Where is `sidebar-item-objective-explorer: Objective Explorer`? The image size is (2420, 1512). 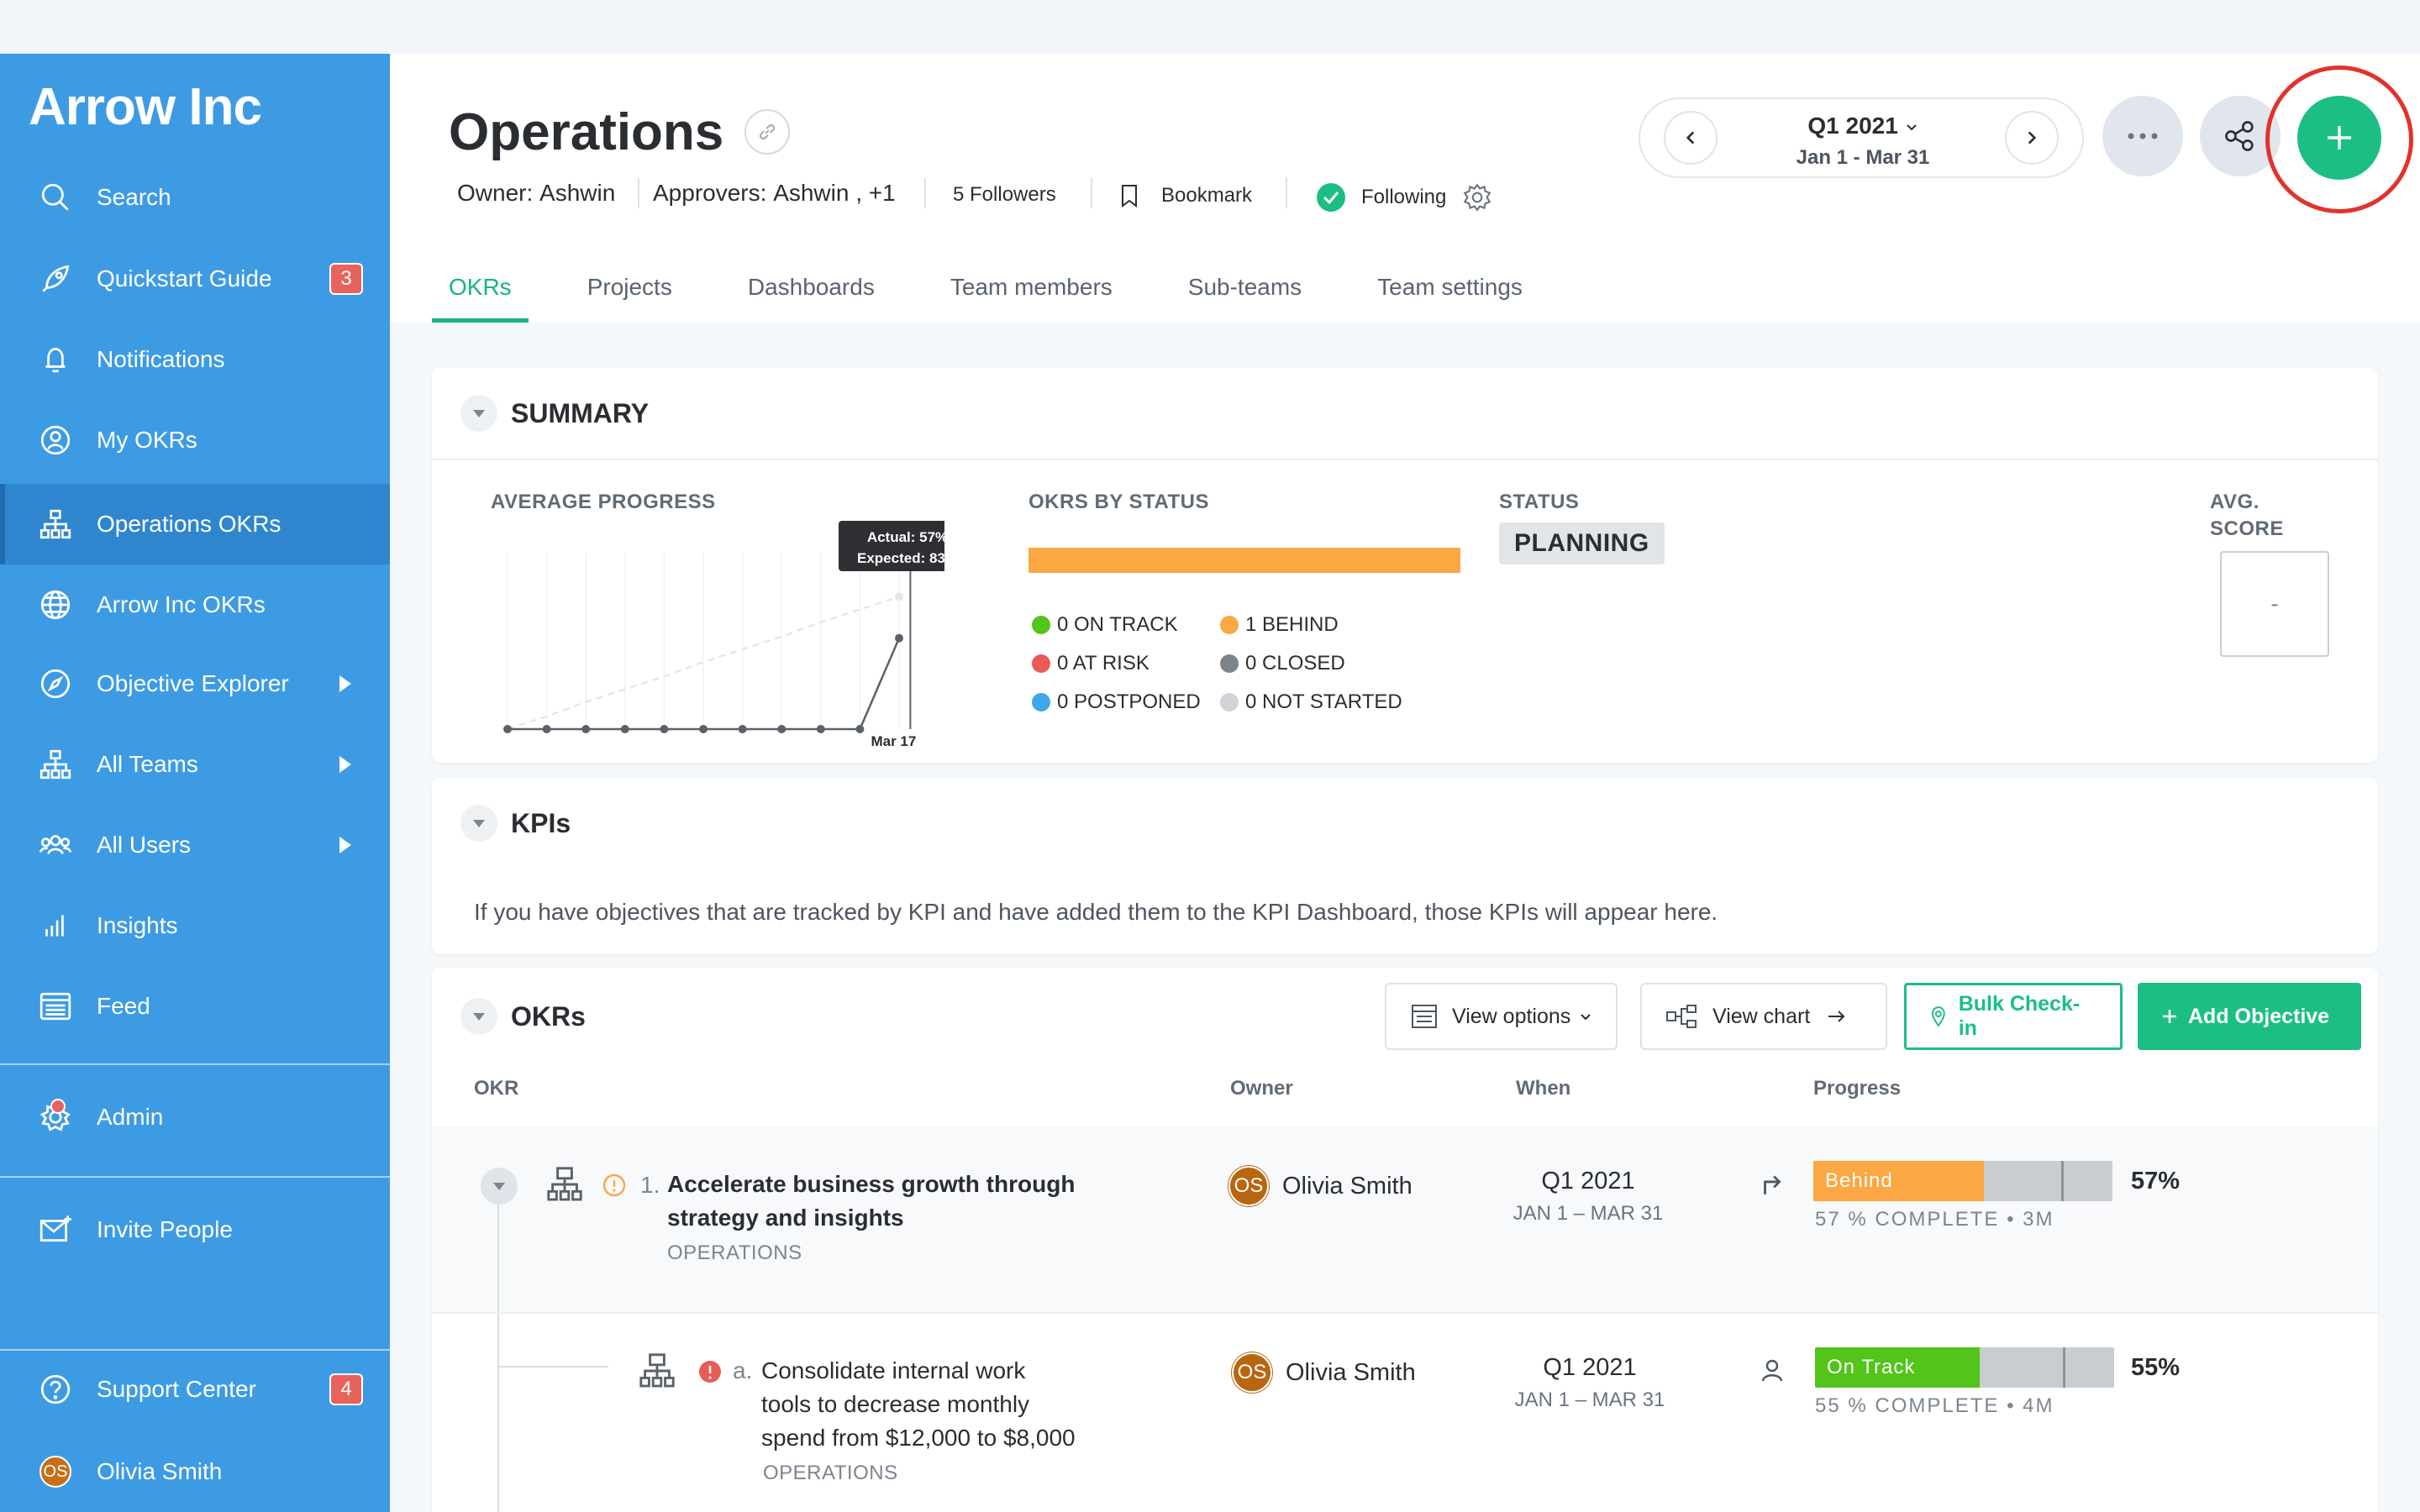 sidebar-item-objective-explorer: Objective Explorer is located at coordinates (195, 683).